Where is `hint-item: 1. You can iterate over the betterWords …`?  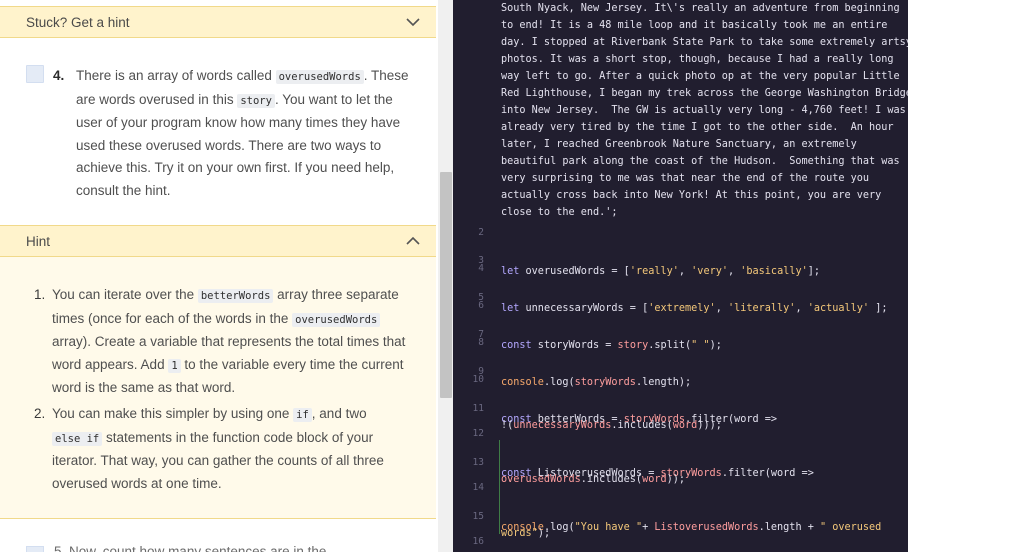
hint-item: 1. You can iterate over the betterWords … is located at coordinates (224, 342).